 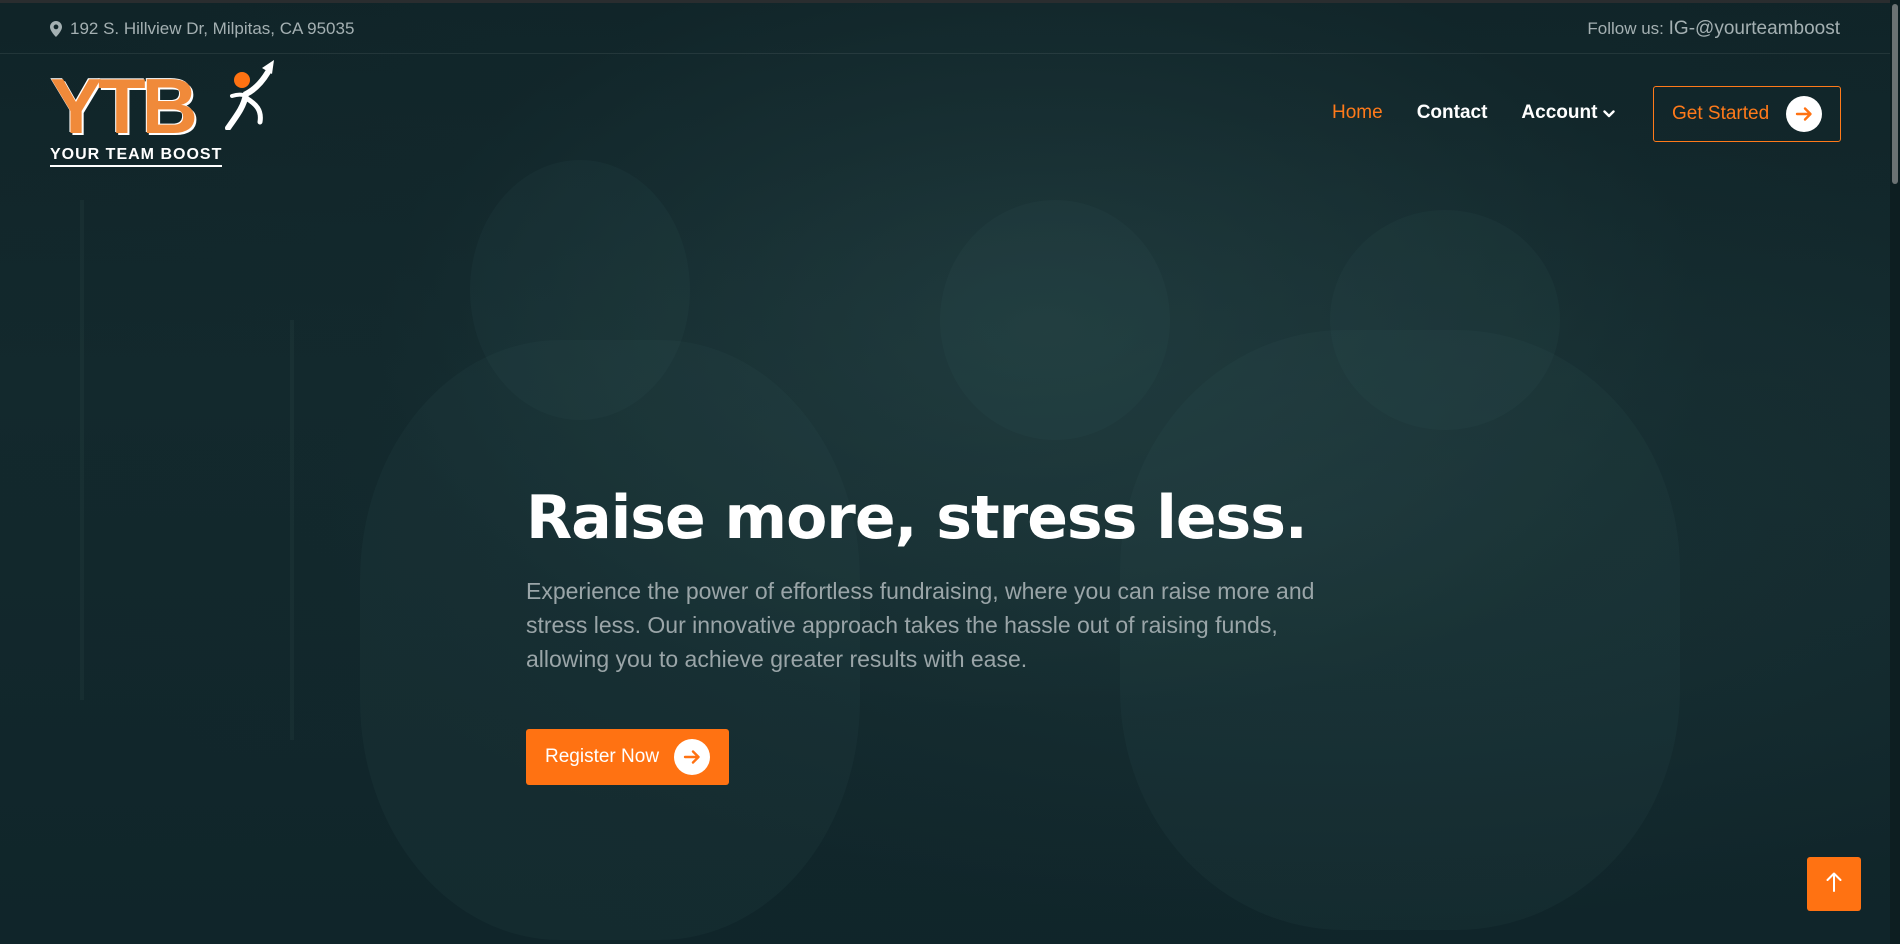 I want to click on main-nav: Home Contact Account, so click(x=1474, y=113).